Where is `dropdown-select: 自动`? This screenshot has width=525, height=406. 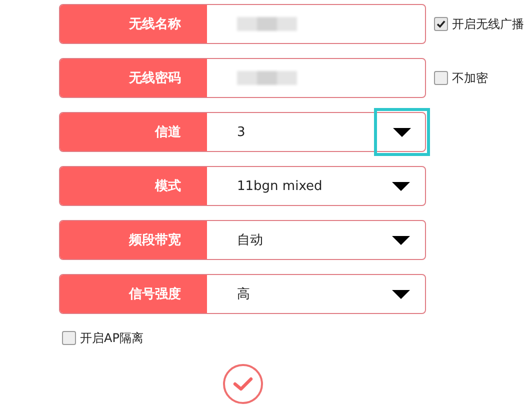 dropdown-select: 自动 is located at coordinates (316, 240).